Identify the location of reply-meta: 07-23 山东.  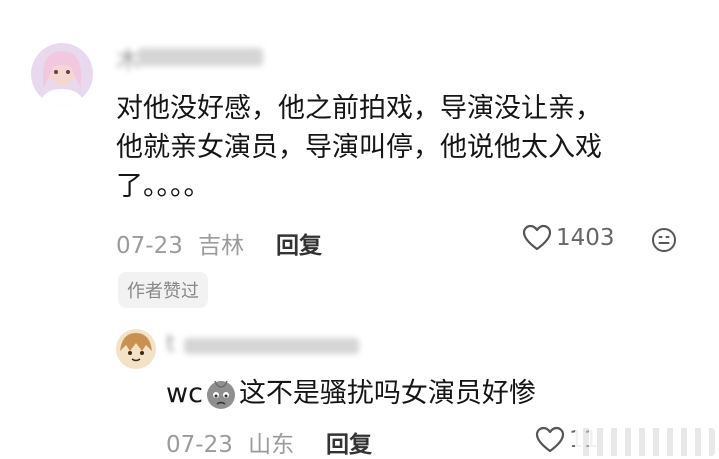
(230, 442).